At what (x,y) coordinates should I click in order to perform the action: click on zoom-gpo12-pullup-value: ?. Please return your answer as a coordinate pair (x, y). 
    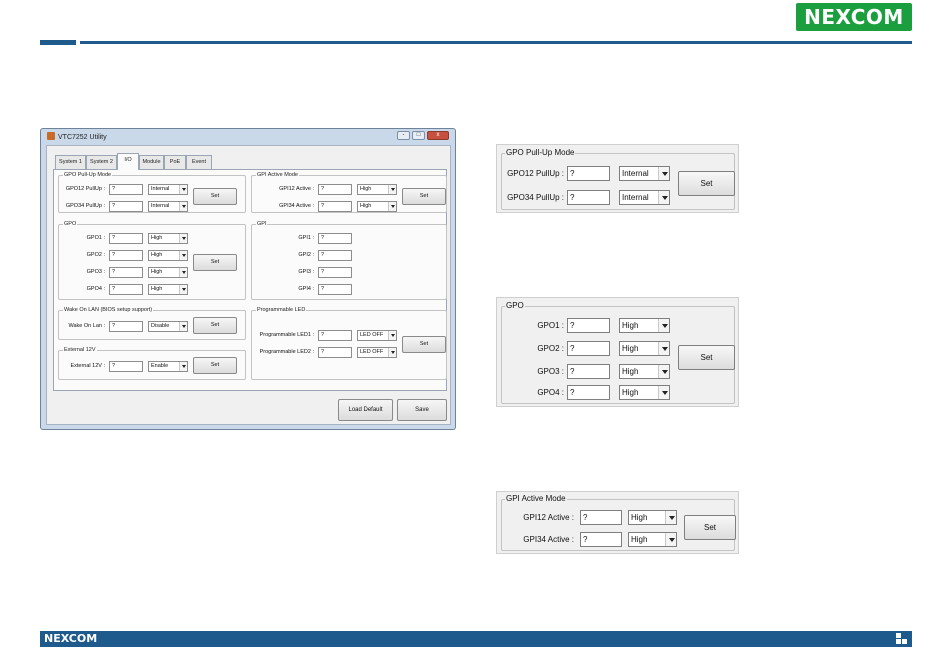
    Looking at the image, I should click on (588, 173).